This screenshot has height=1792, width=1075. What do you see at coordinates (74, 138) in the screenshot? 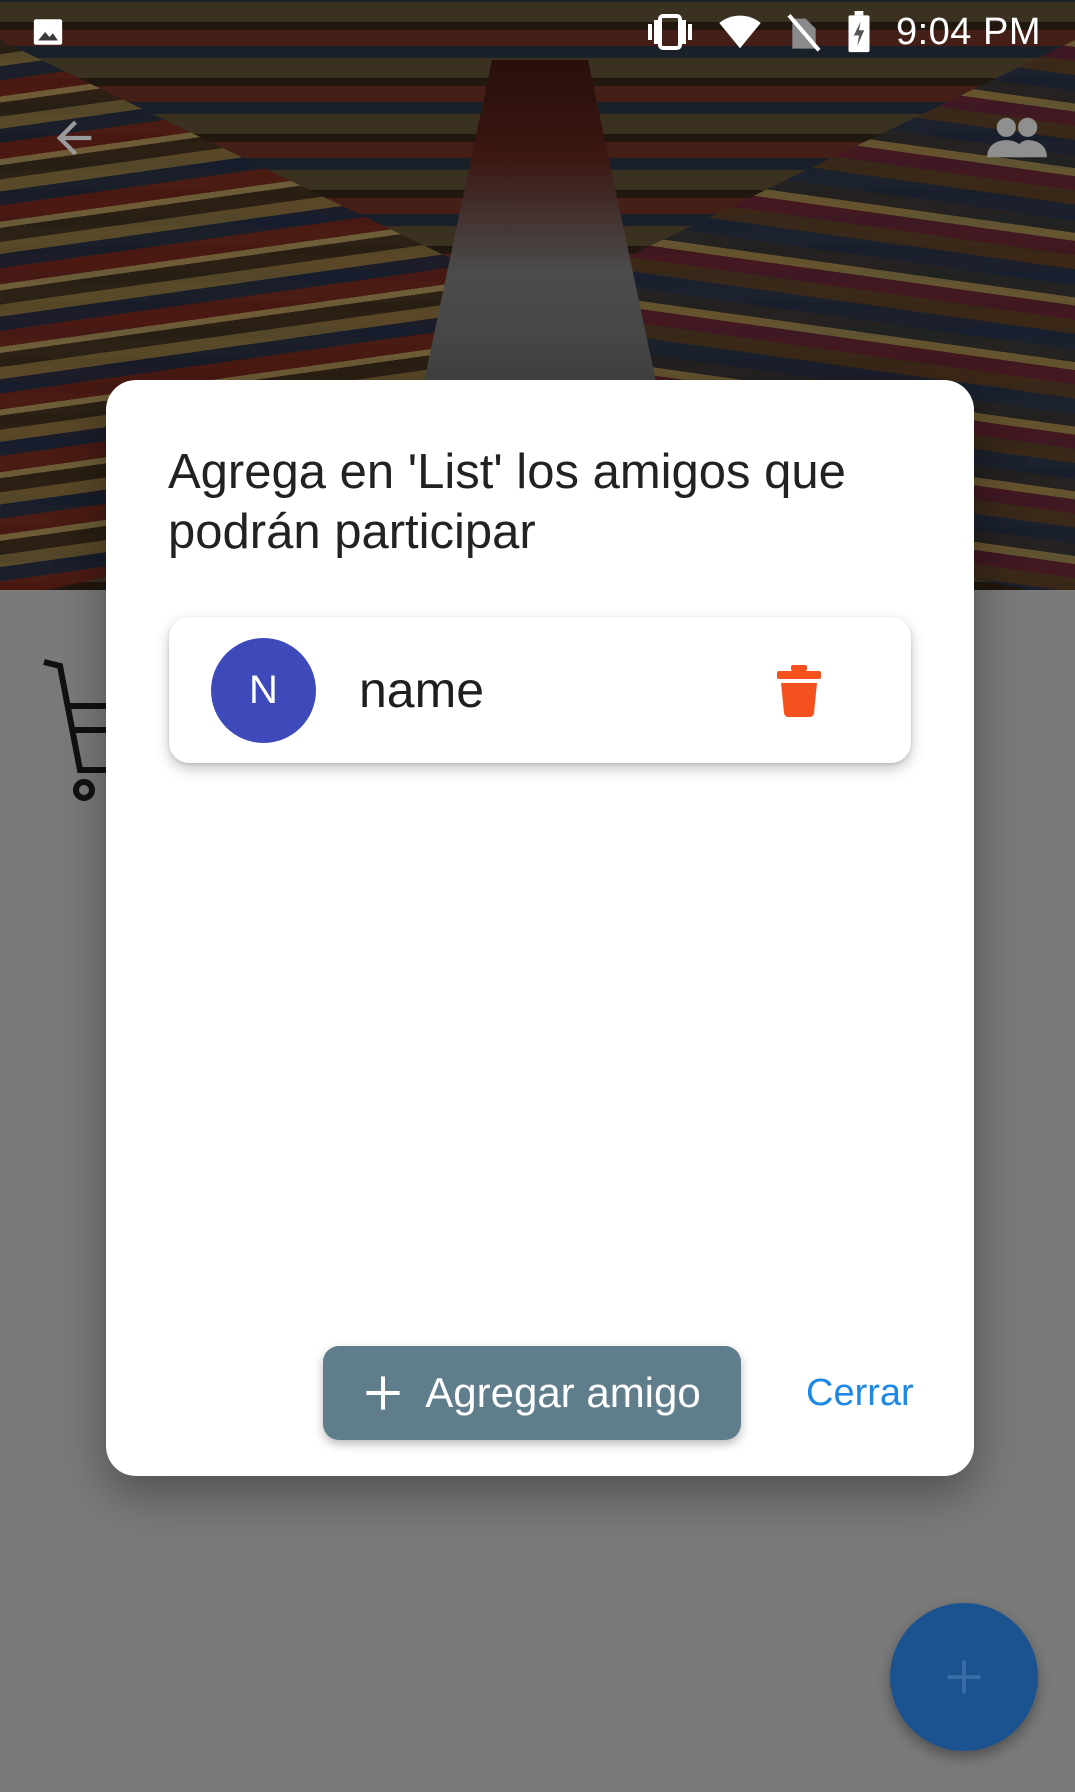
I see `back-arrow-icon` at bounding box center [74, 138].